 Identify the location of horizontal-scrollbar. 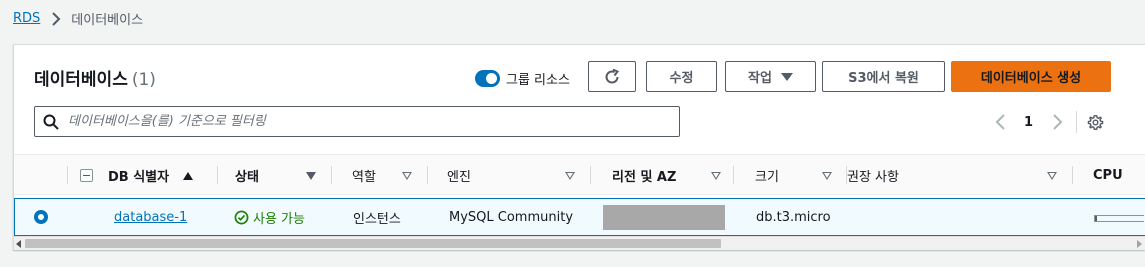
(579, 243).